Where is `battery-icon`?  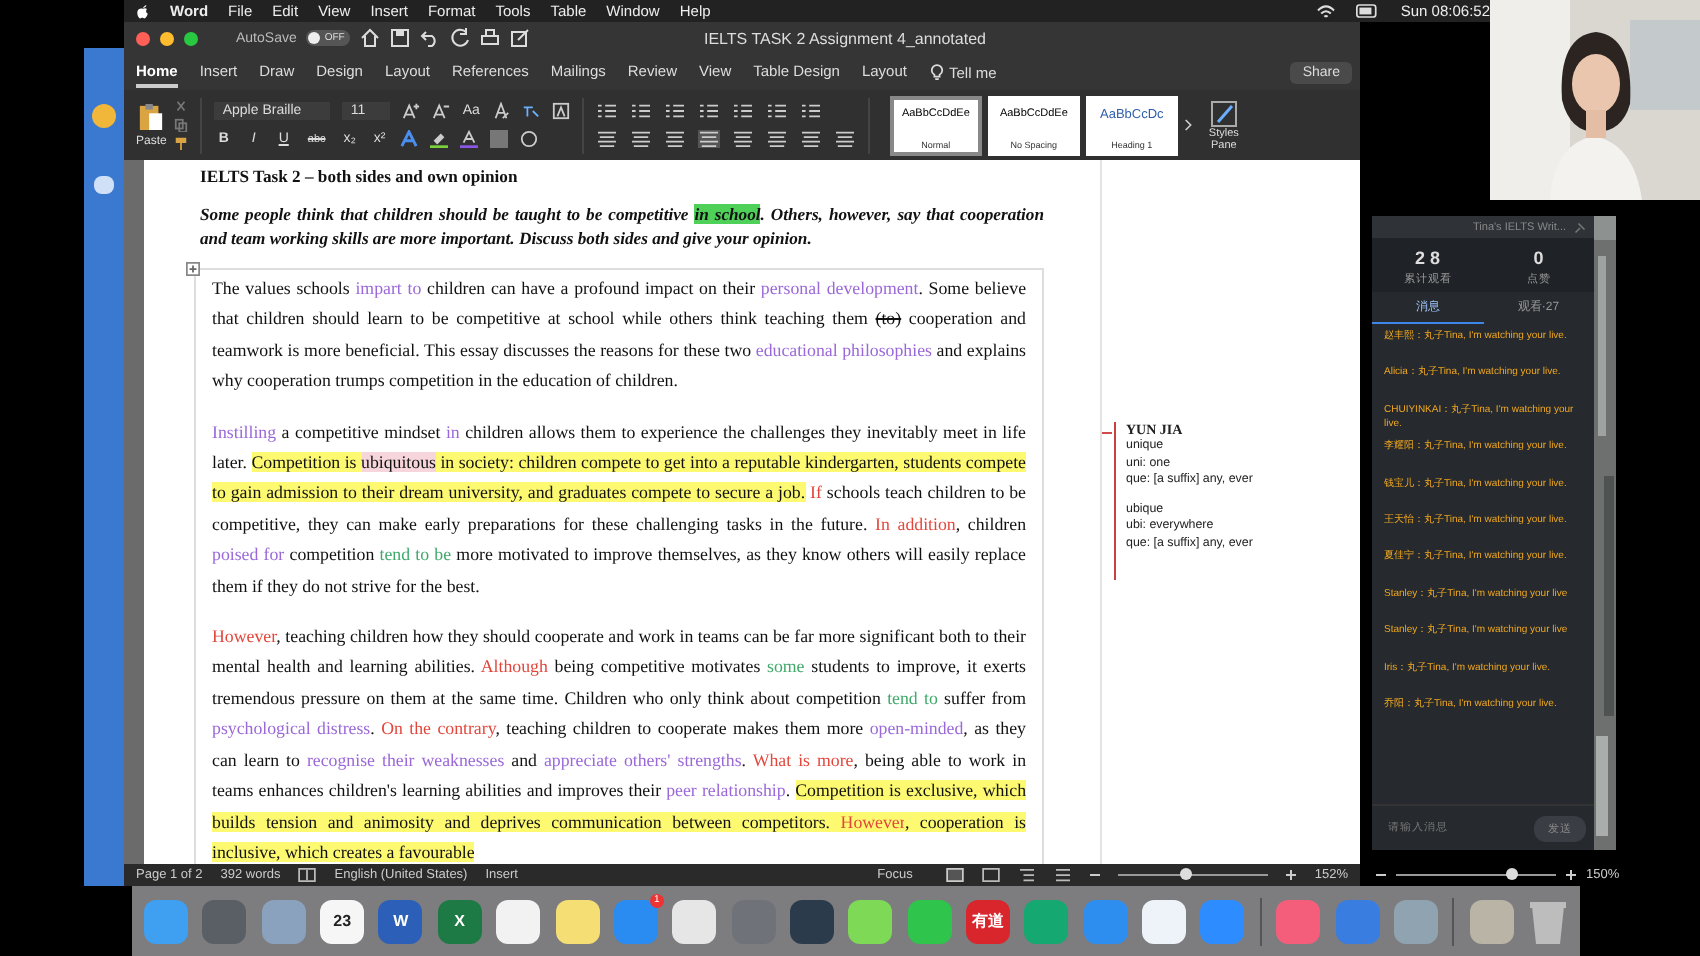 battery-icon is located at coordinates (1368, 11).